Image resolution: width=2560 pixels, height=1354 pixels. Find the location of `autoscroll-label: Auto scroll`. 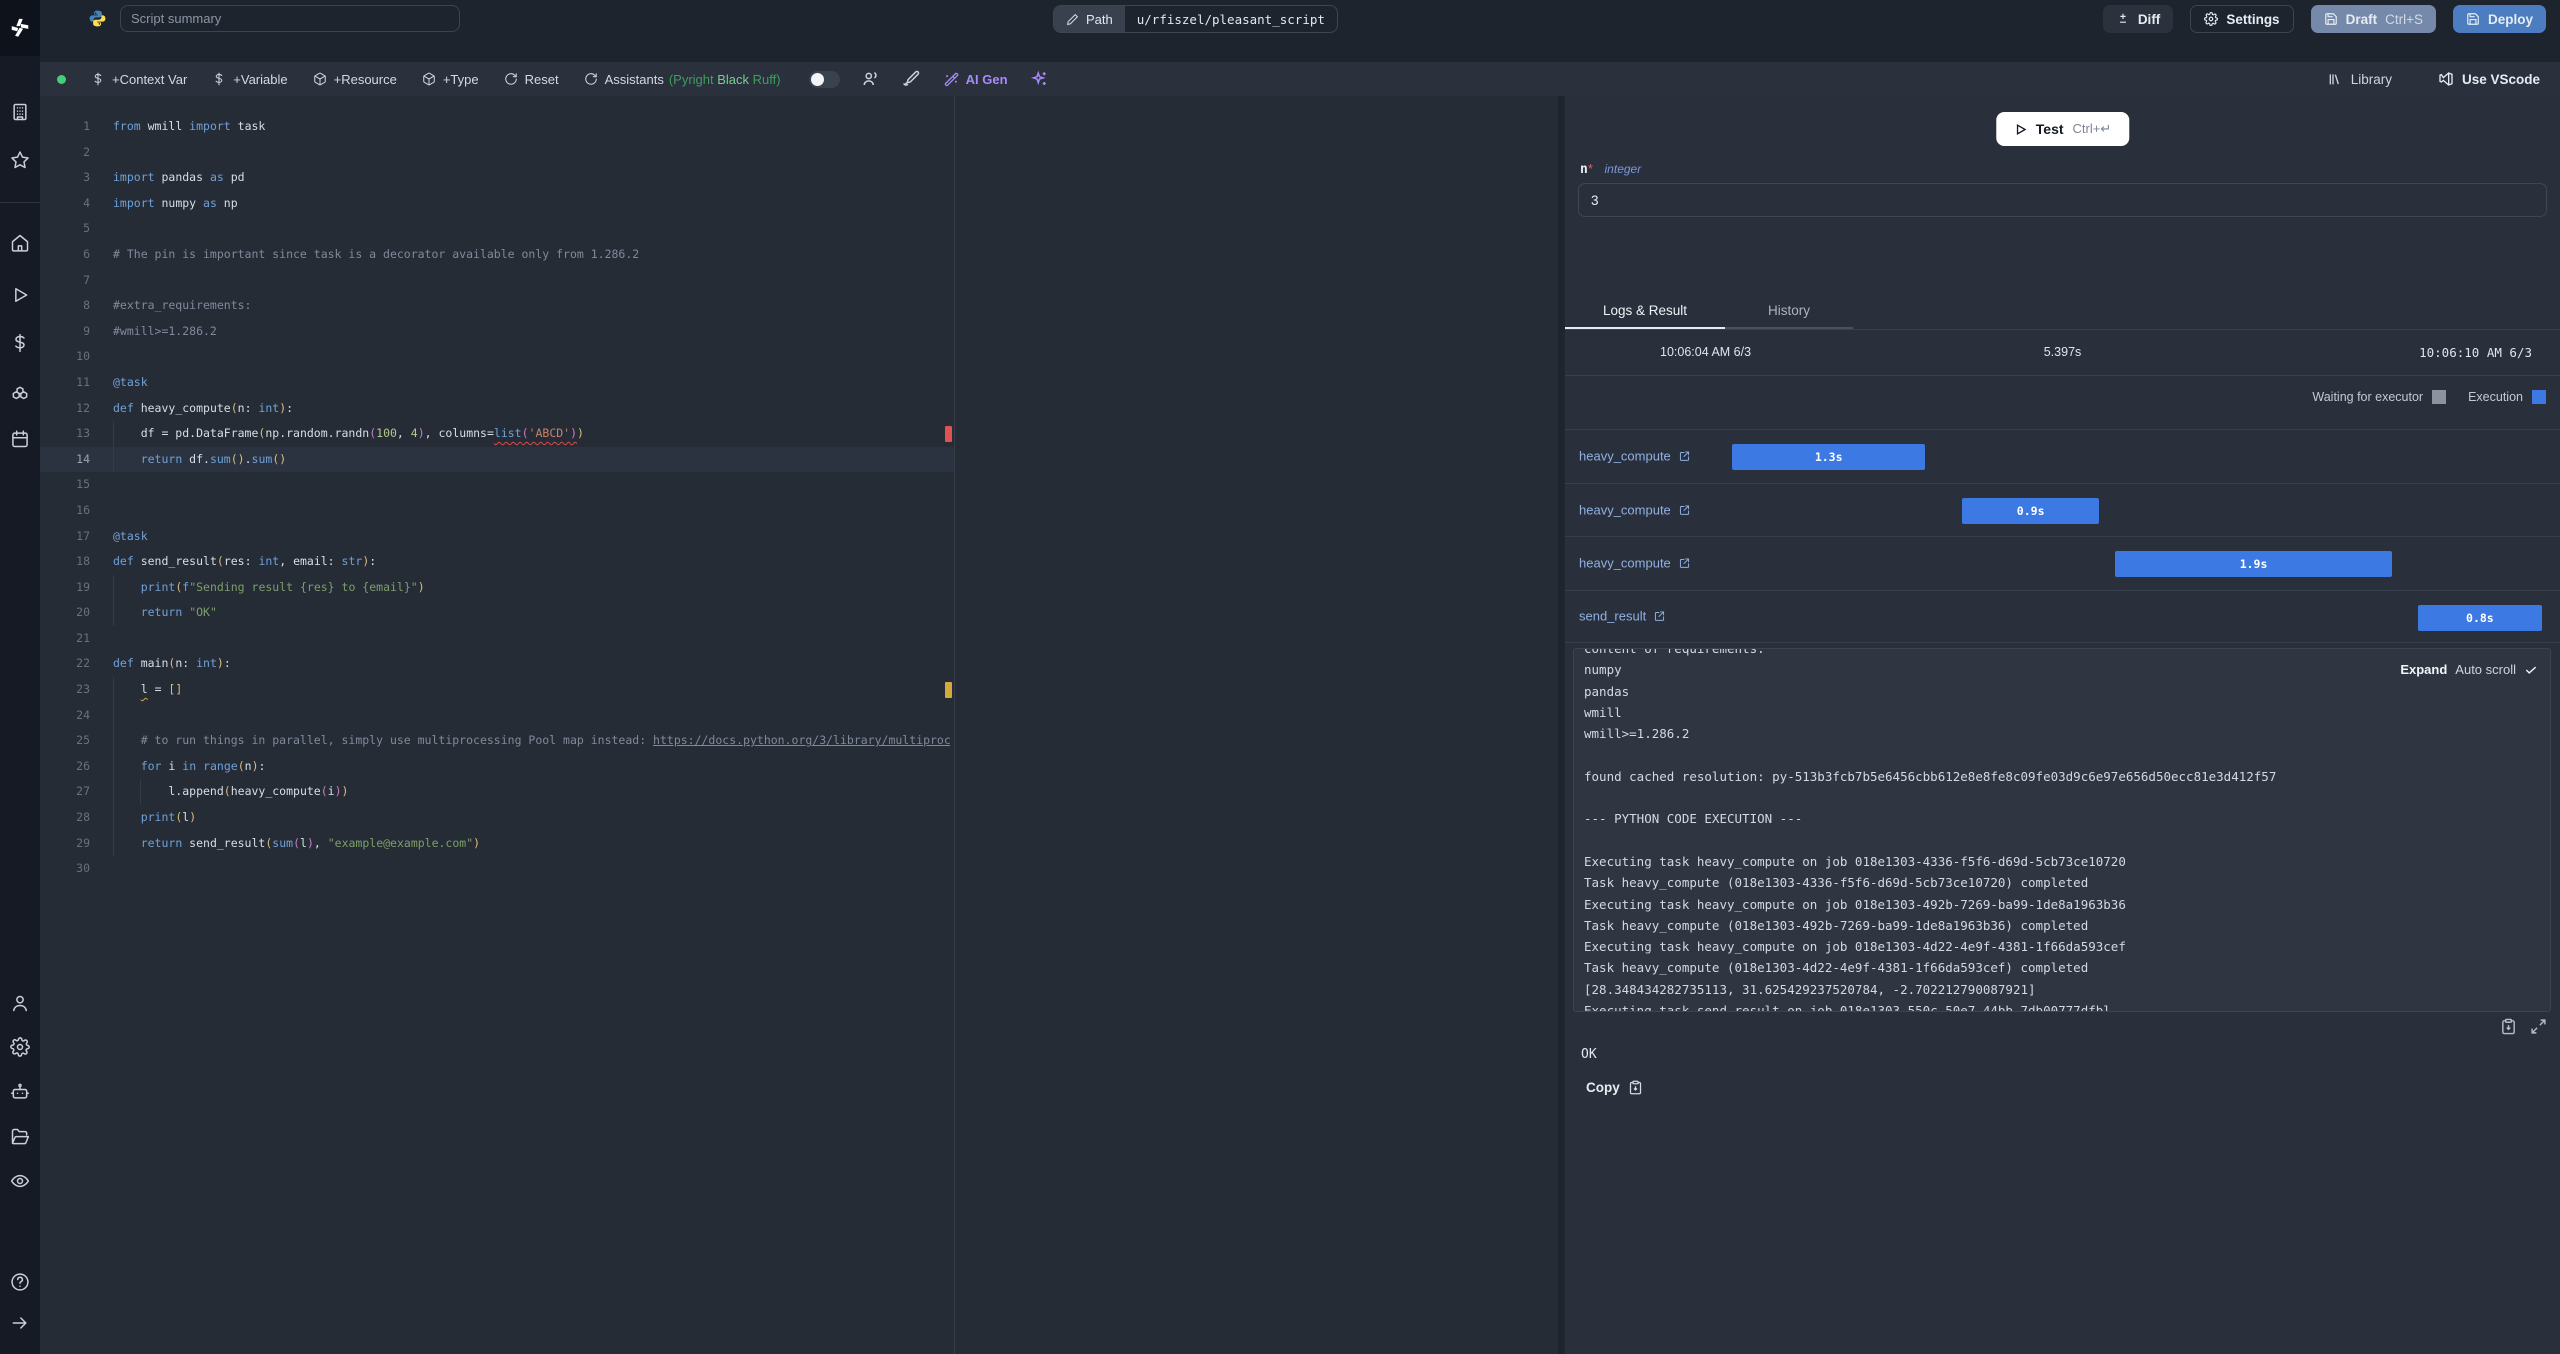

autoscroll-label: Auto scroll is located at coordinates (2485, 669).